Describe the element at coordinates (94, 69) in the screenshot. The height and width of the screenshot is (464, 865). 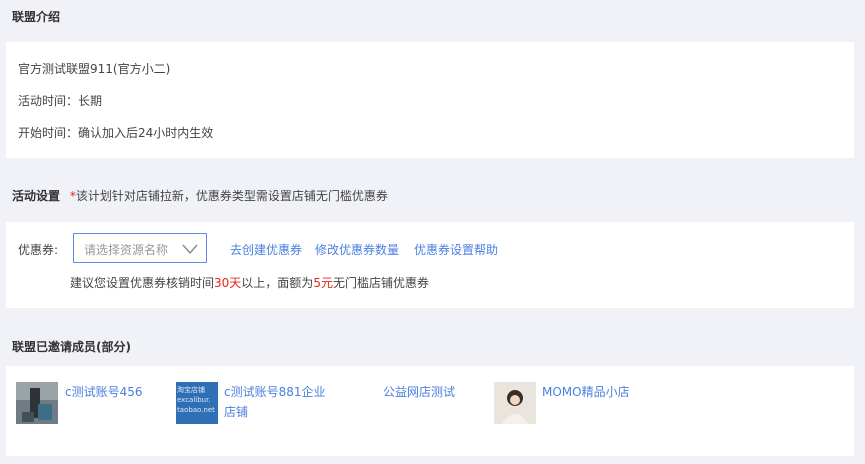
I see `alliance-name: 官方测试联盟911(官方小二)` at that location.